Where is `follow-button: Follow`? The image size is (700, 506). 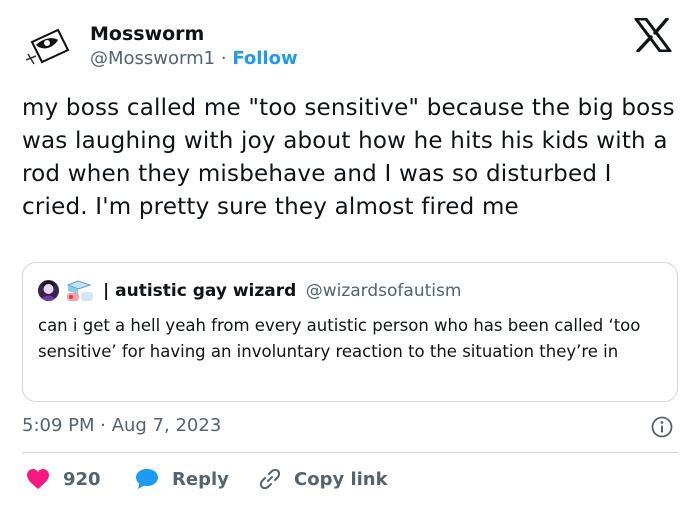 follow-button: Follow is located at coordinates (264, 58).